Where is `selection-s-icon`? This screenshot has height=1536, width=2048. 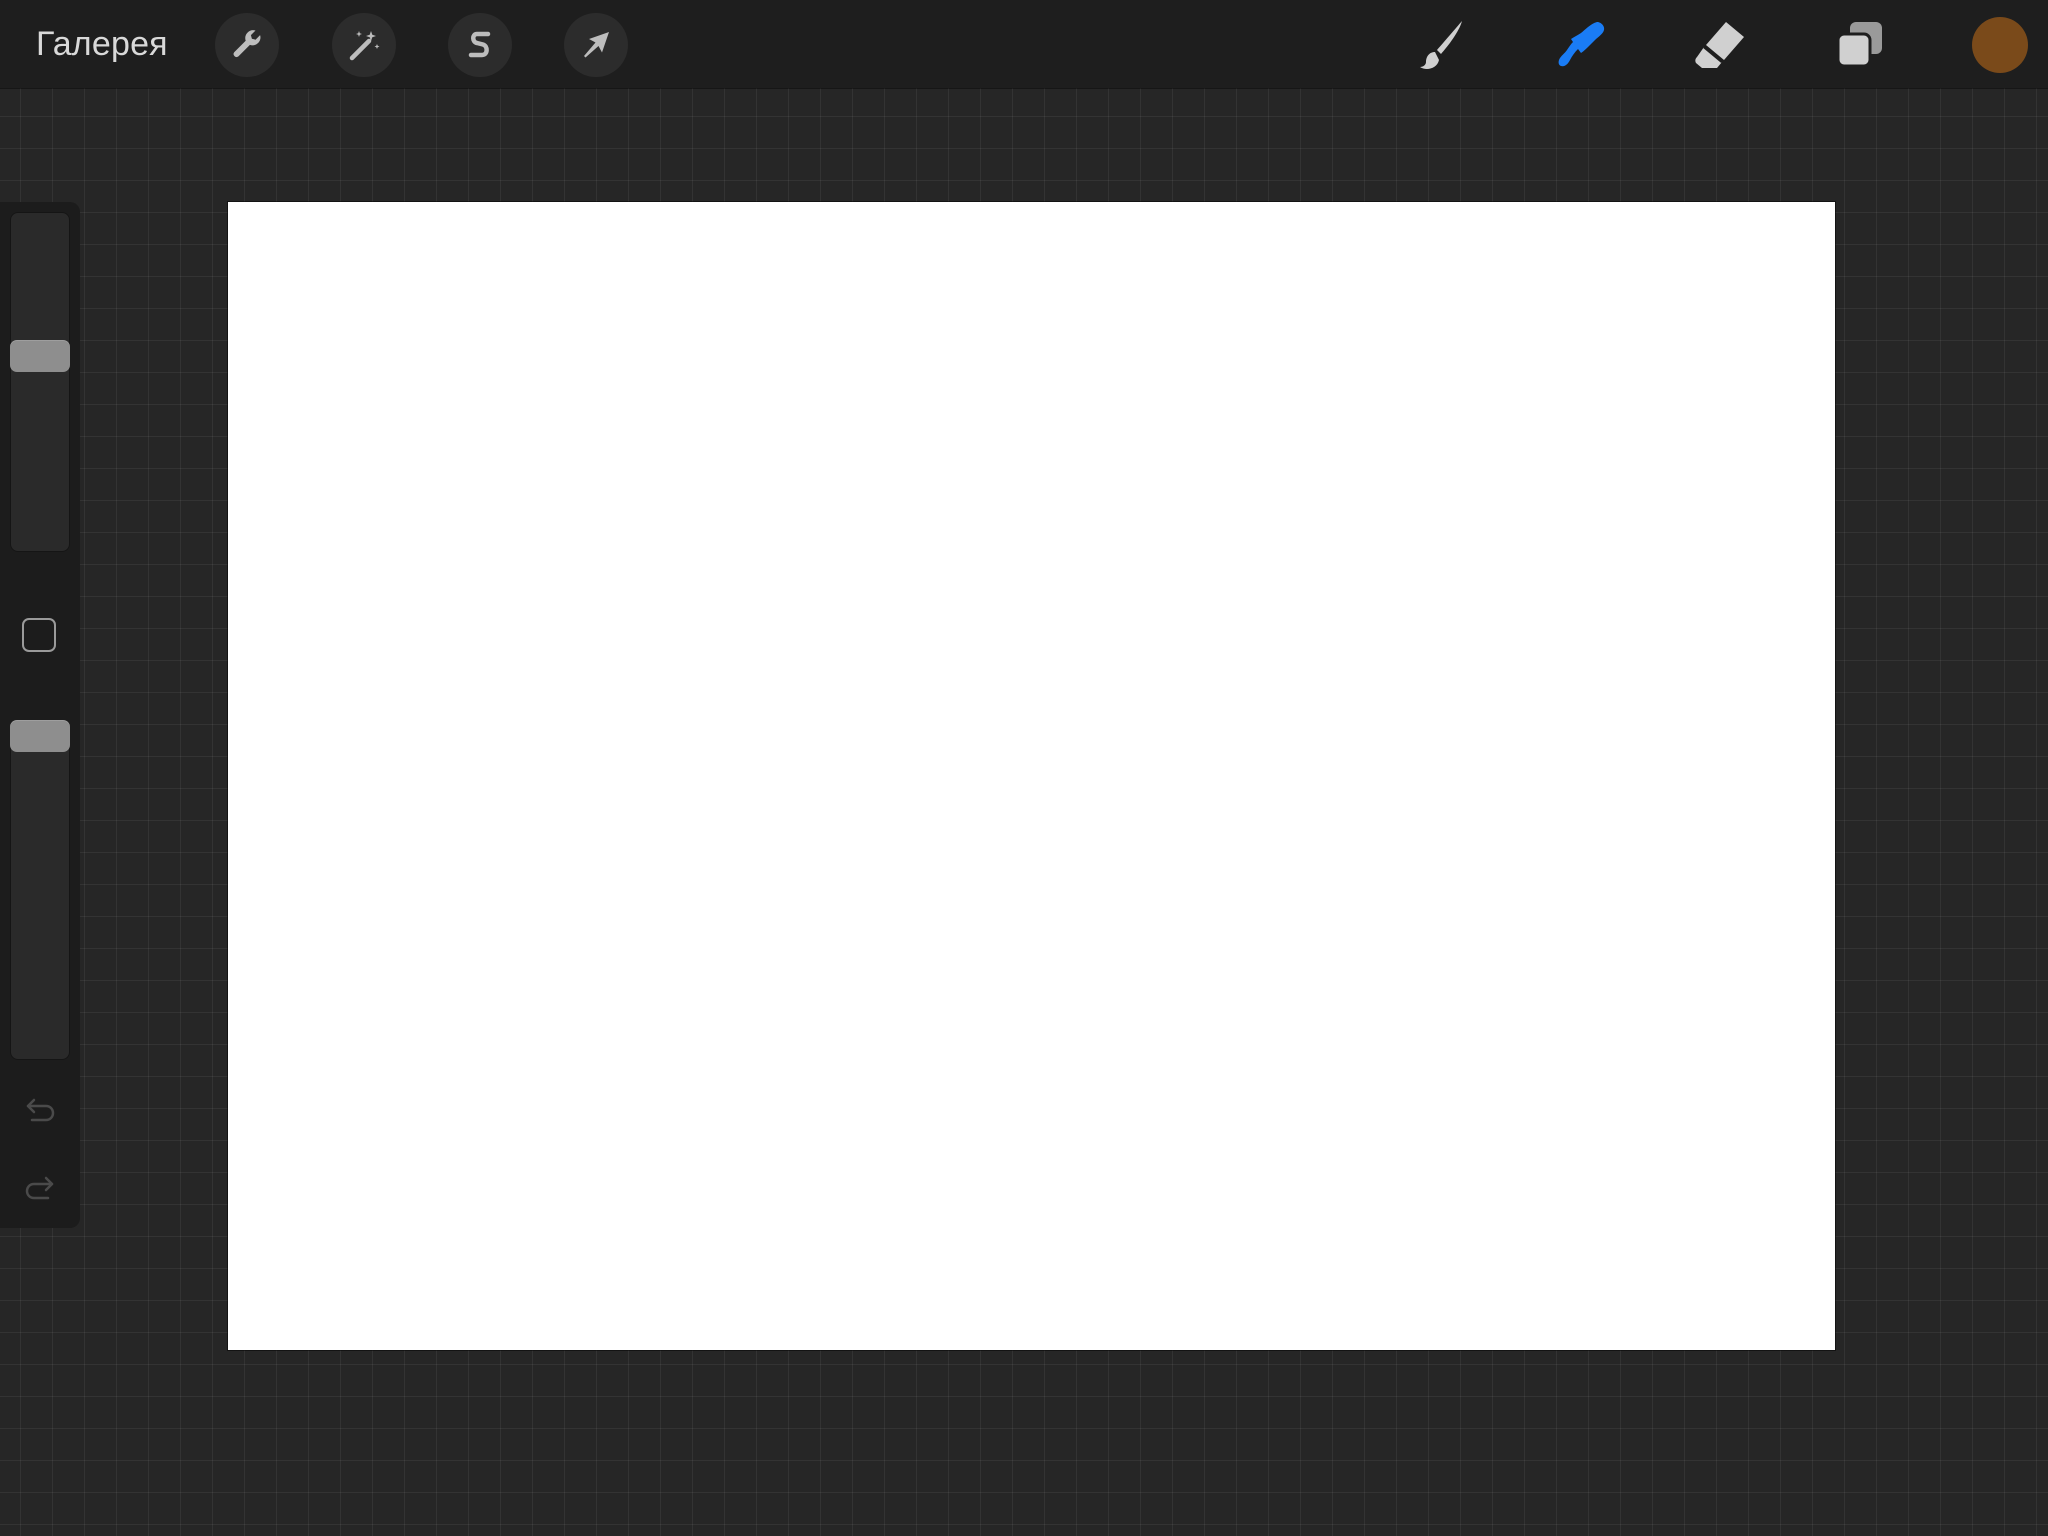
selection-s-icon is located at coordinates (479, 44).